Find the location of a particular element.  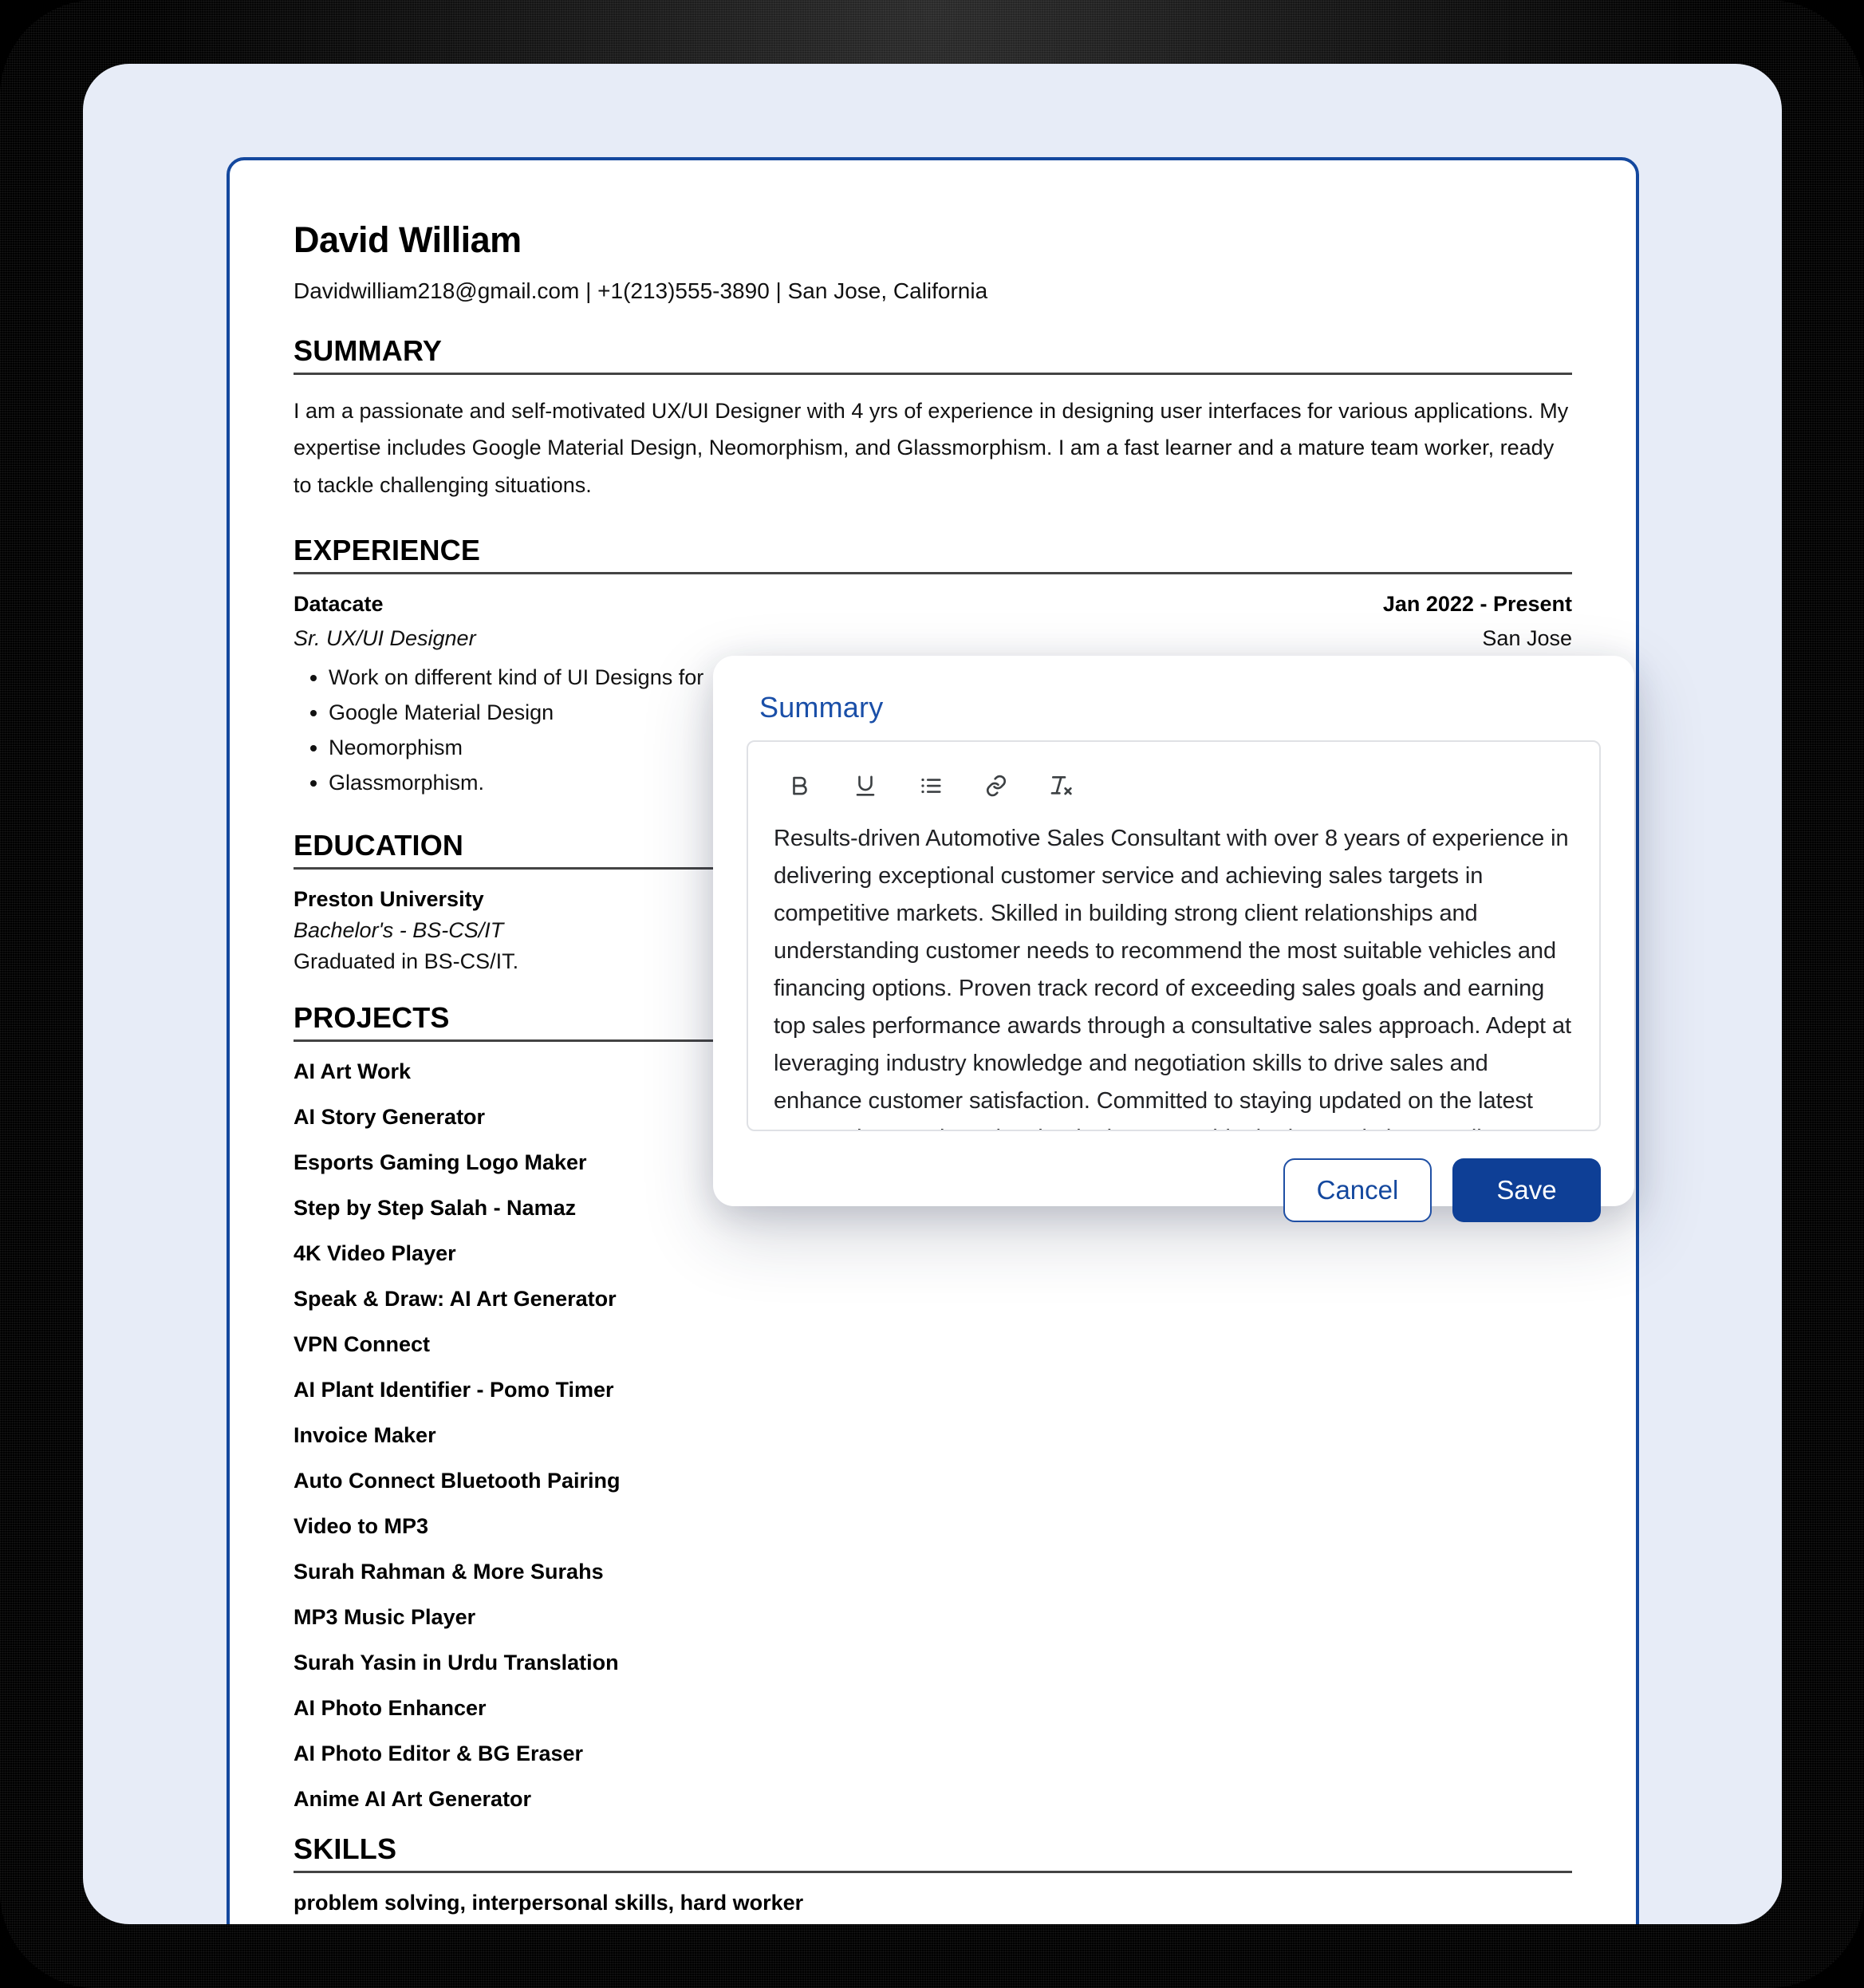

project-item: VPN Connect is located at coordinates (362, 1344).